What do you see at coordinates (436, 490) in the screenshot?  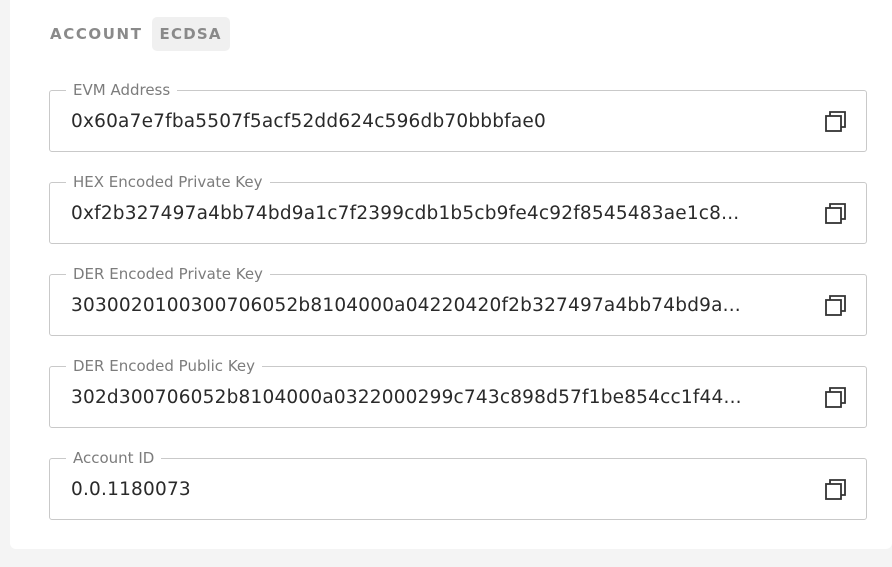 I see `account-id-value: 0.0.1180073` at bounding box center [436, 490].